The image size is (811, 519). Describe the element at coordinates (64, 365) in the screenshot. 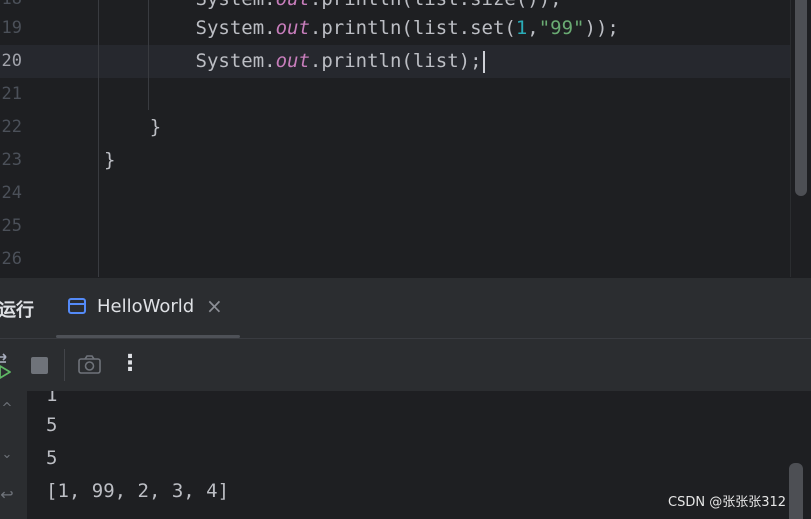

I see `toolbar-separator` at that location.